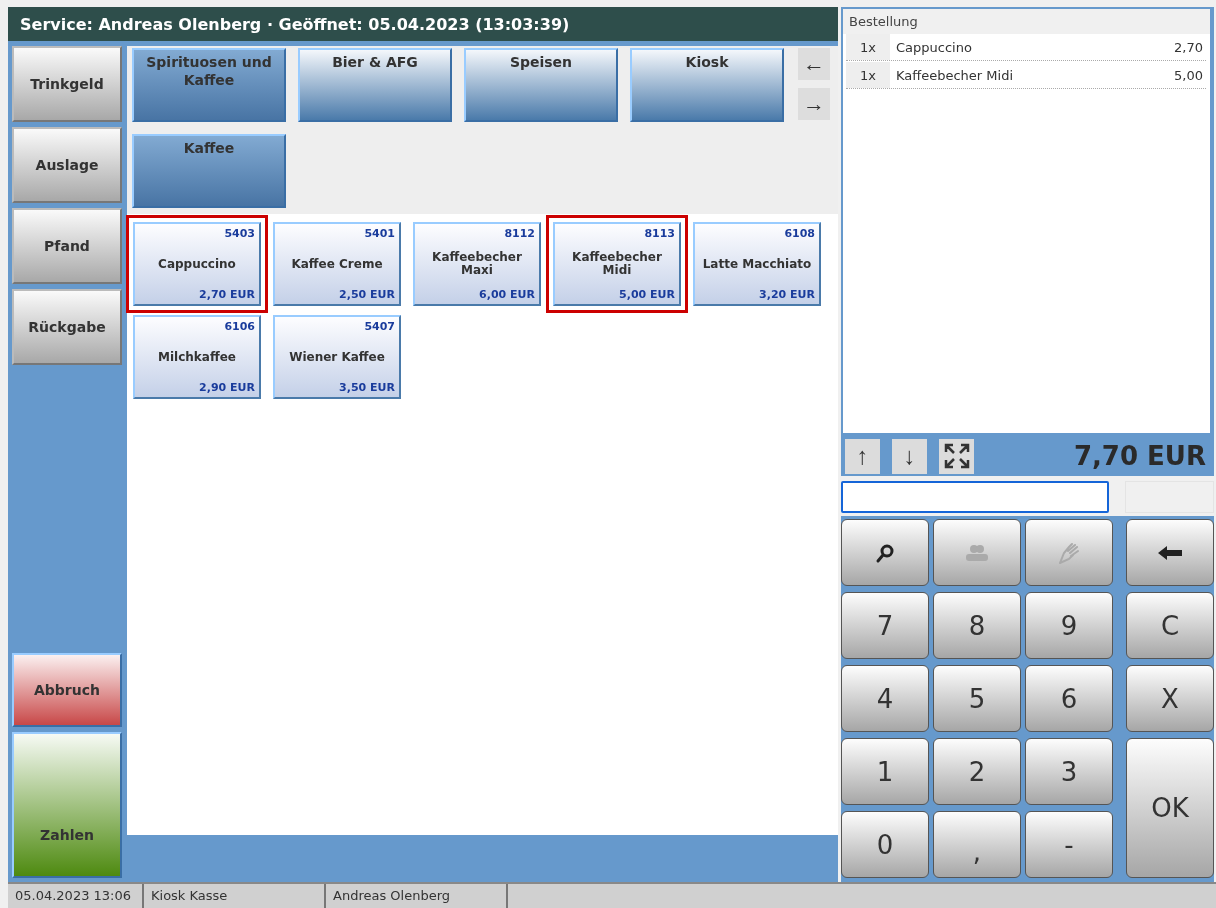 Image resolution: width=1216 pixels, height=908 pixels. I want to click on category-button: Kiosk, so click(707, 85).